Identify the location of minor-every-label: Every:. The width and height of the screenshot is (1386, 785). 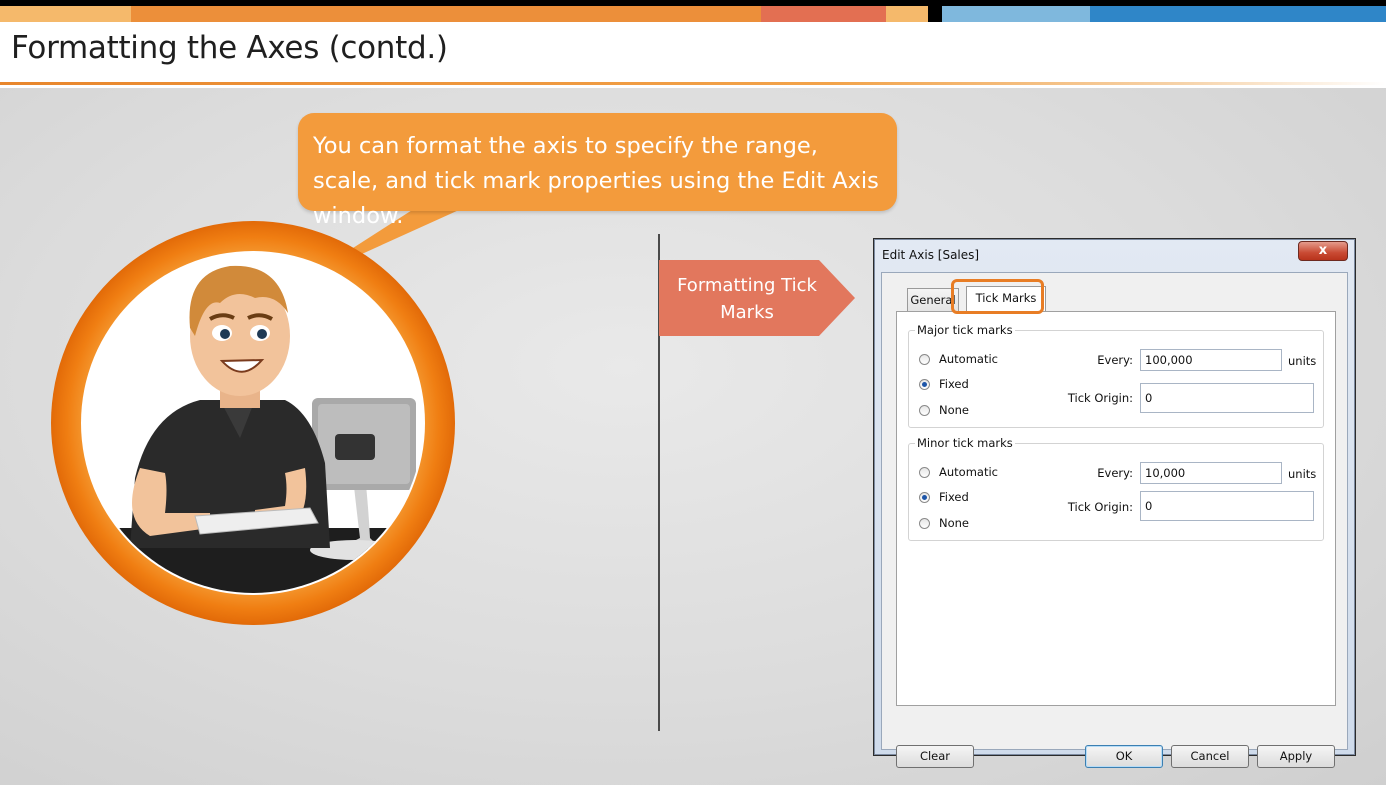
(1115, 473).